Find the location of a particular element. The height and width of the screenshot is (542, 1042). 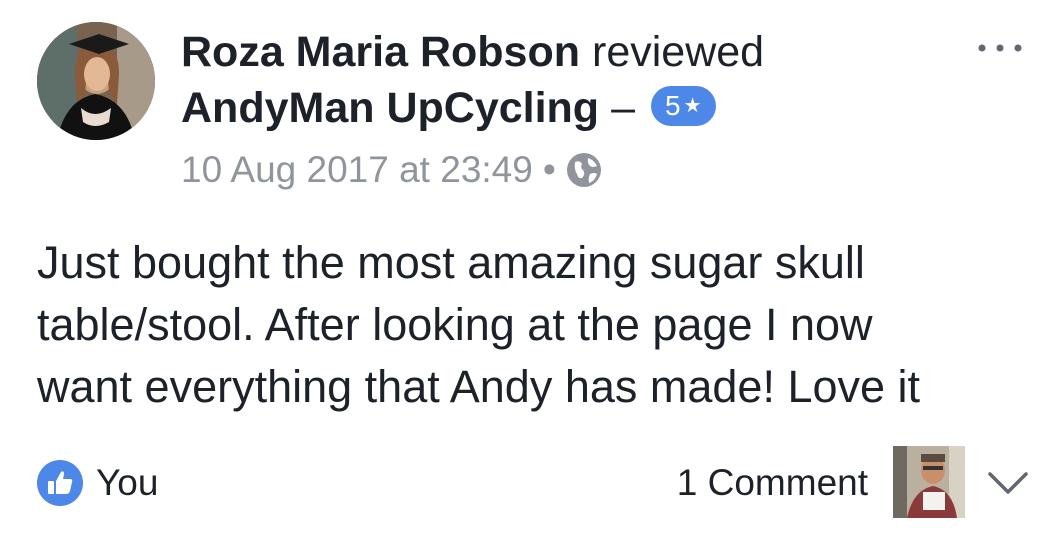

header-line-2: AndyMan UpCycling –5 ★ is located at coordinates (571, 108).